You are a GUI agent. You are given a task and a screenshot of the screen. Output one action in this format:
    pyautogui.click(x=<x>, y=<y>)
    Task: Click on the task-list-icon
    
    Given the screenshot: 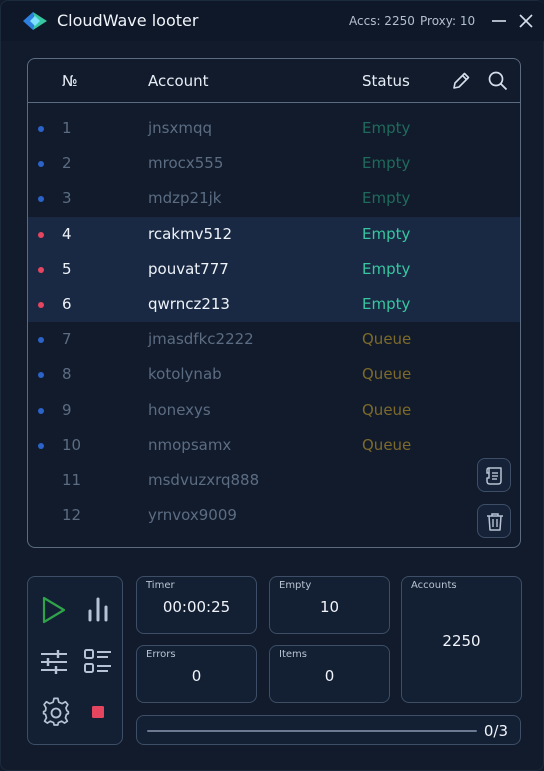 What is the action you would take?
    pyautogui.click(x=98, y=662)
    